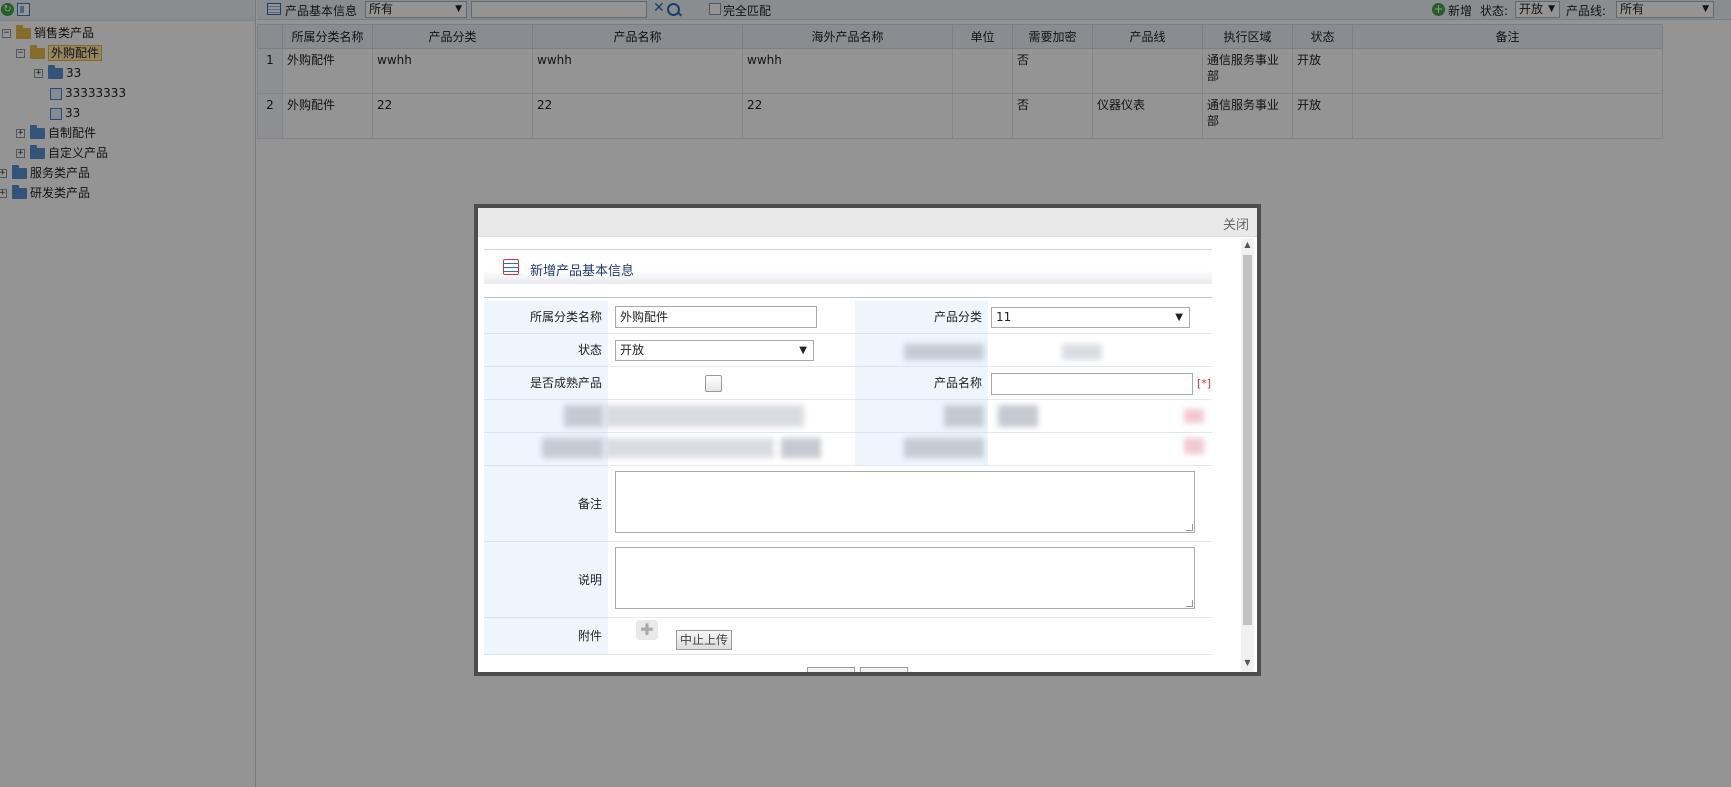  I want to click on scroll-up-icon: ▲, so click(1247, 245).